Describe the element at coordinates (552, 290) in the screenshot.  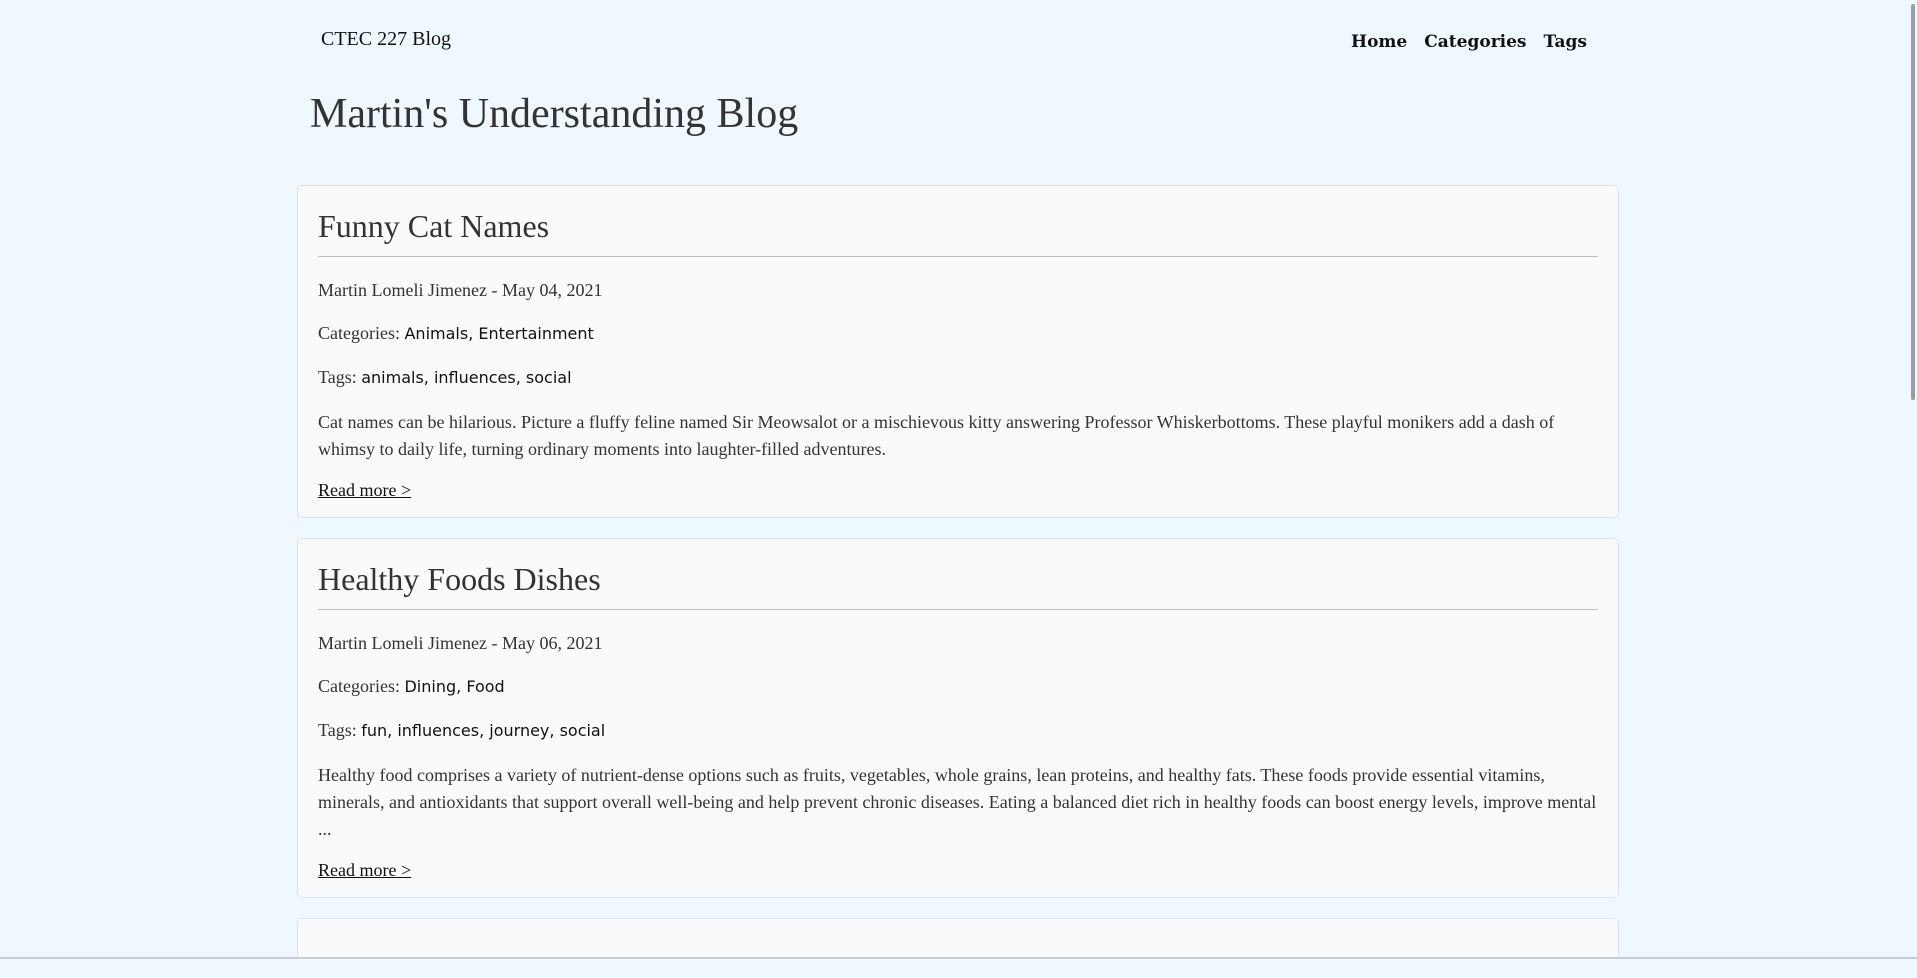
I see `post-date: May 04, 2021` at that location.